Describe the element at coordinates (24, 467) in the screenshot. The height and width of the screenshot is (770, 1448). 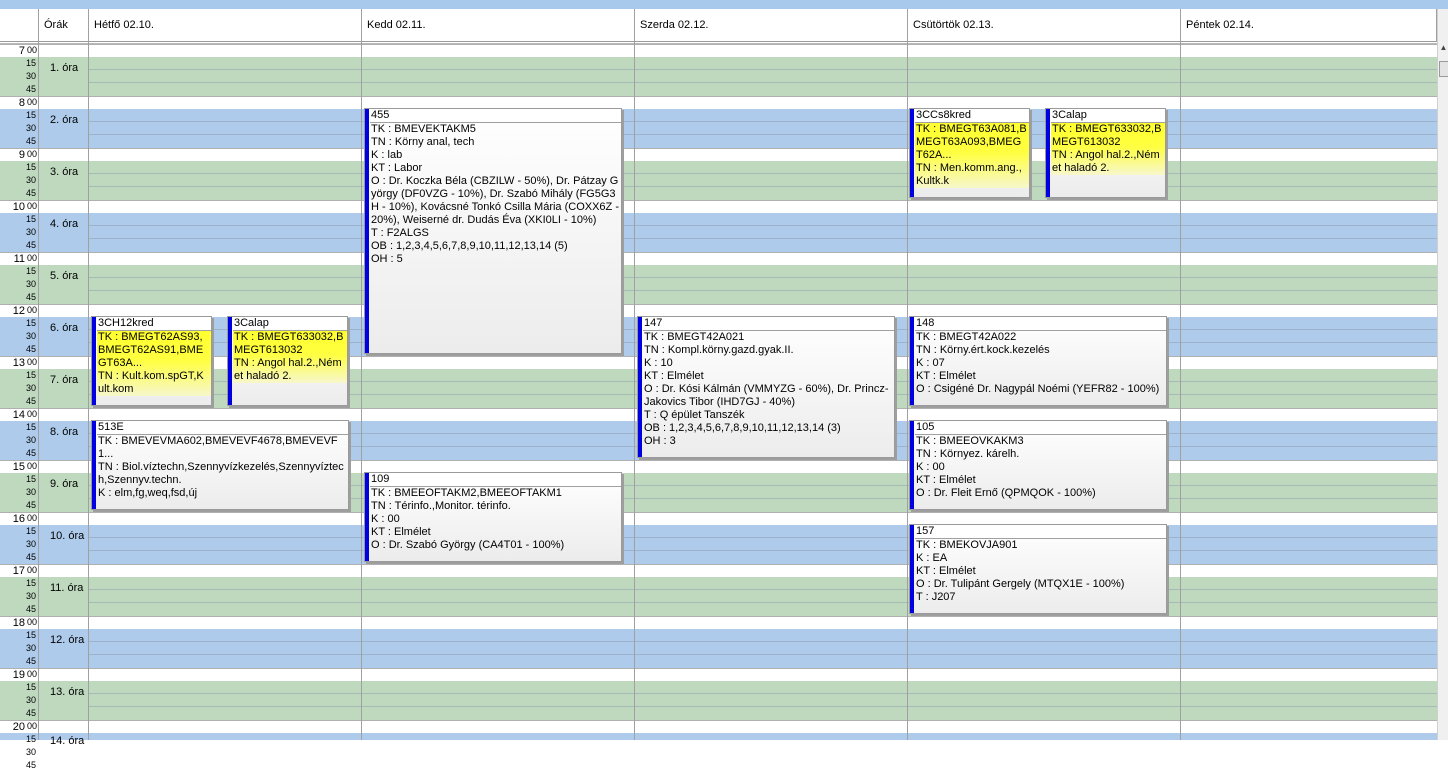
I see `hour-label: 15 00` at that location.